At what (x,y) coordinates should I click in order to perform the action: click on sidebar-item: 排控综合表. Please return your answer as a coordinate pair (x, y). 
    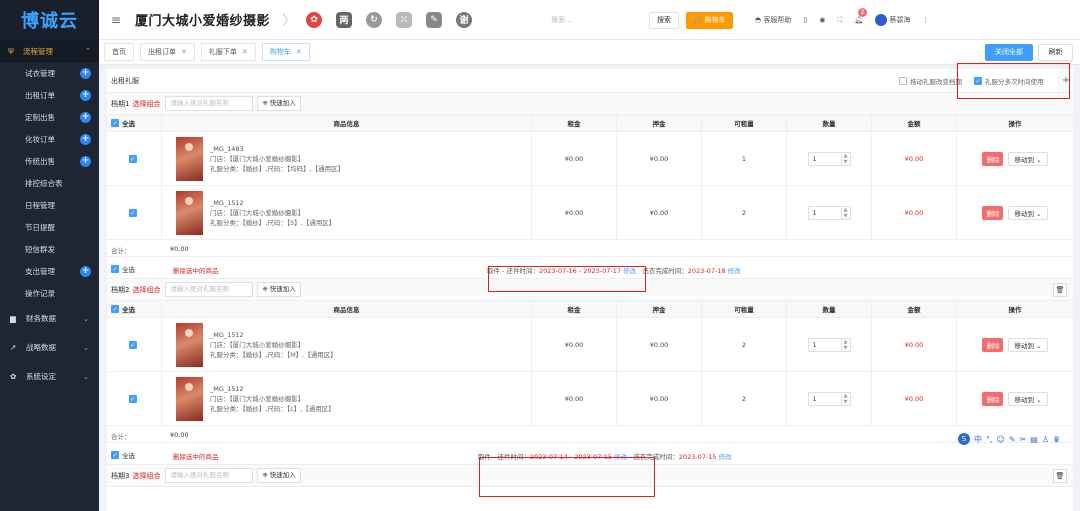
    Looking at the image, I should click on (49, 183).